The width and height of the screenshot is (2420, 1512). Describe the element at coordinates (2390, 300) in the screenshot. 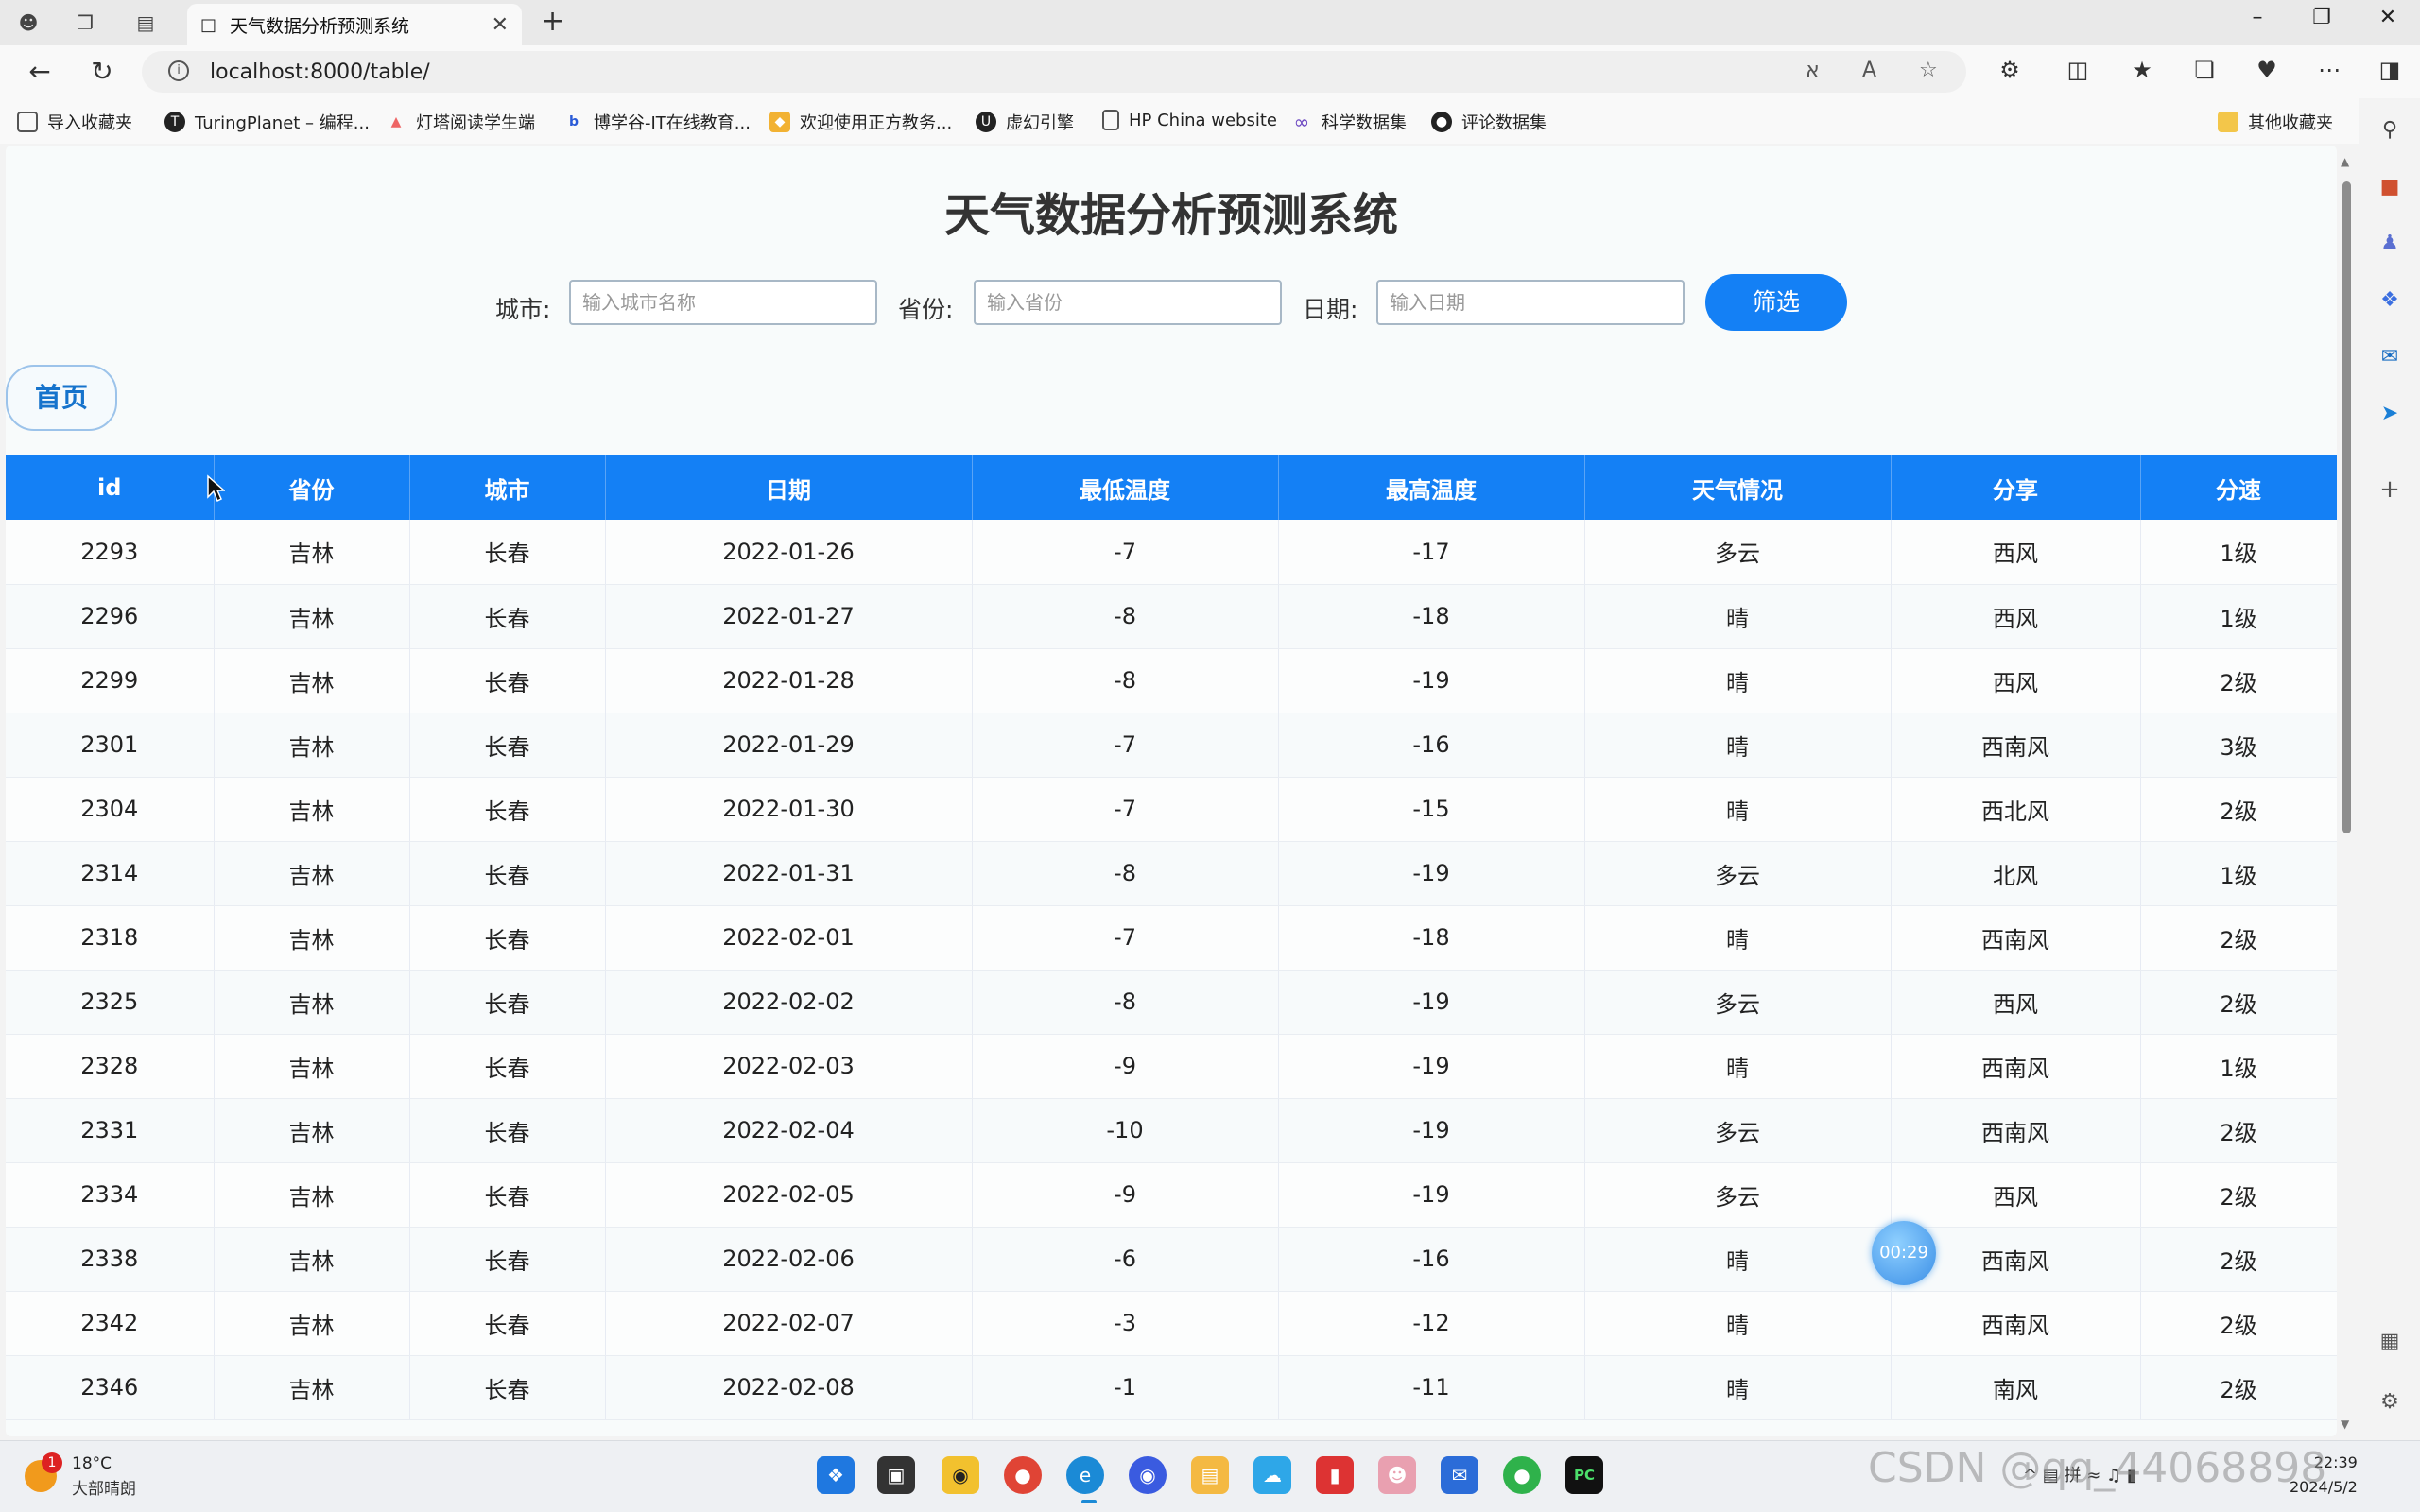

I see `copilot-icon: ❖` at that location.